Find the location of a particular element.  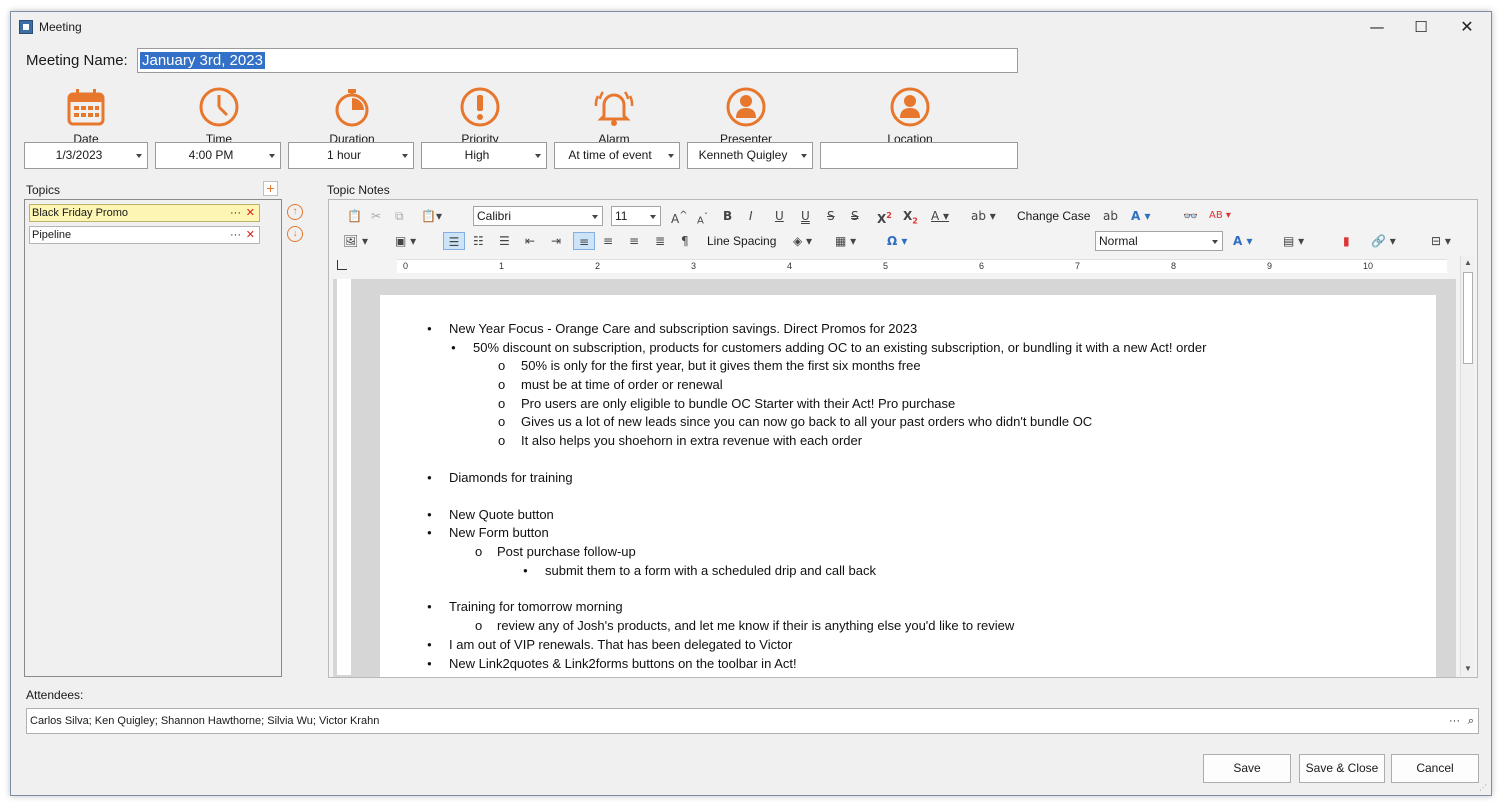

priority-field: Priority is located at coordinates (480, 115).